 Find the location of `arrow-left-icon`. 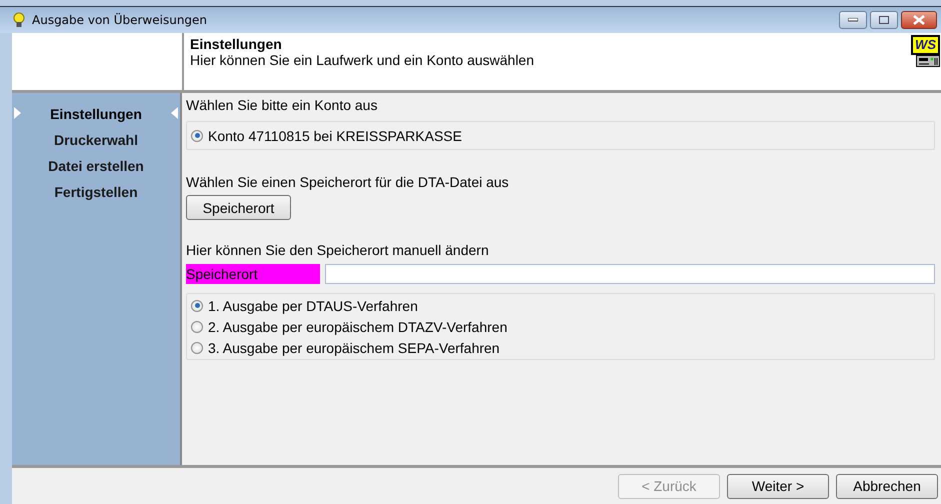

arrow-left-icon is located at coordinates (174, 113).